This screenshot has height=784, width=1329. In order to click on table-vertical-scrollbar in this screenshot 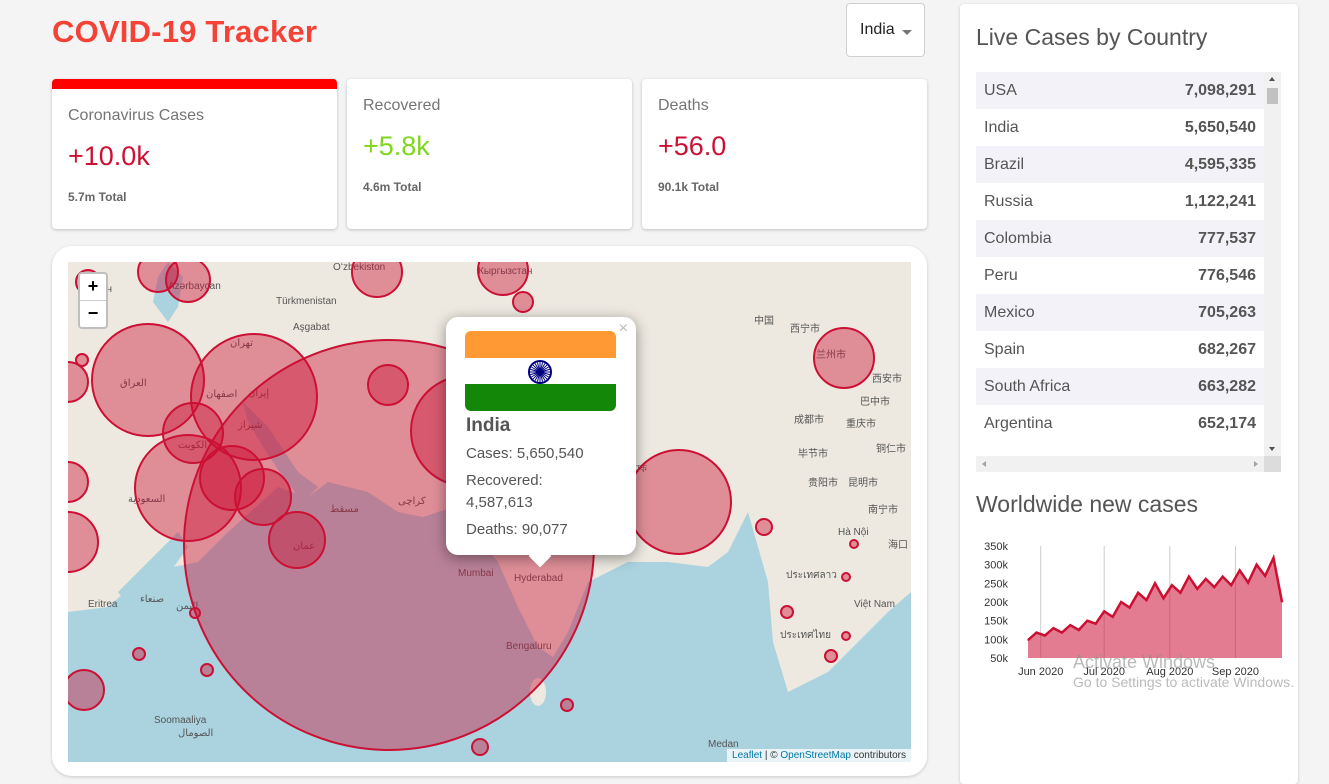, I will do `click(1272, 264)`.